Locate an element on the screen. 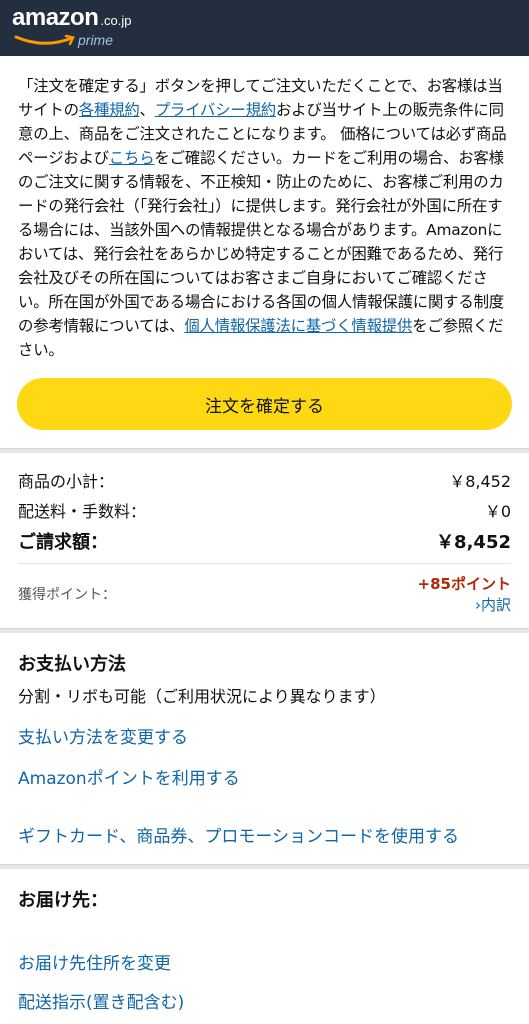  terms-link-info-provision: 個人情報保護法に基づく情報提供 is located at coordinates (298, 326).